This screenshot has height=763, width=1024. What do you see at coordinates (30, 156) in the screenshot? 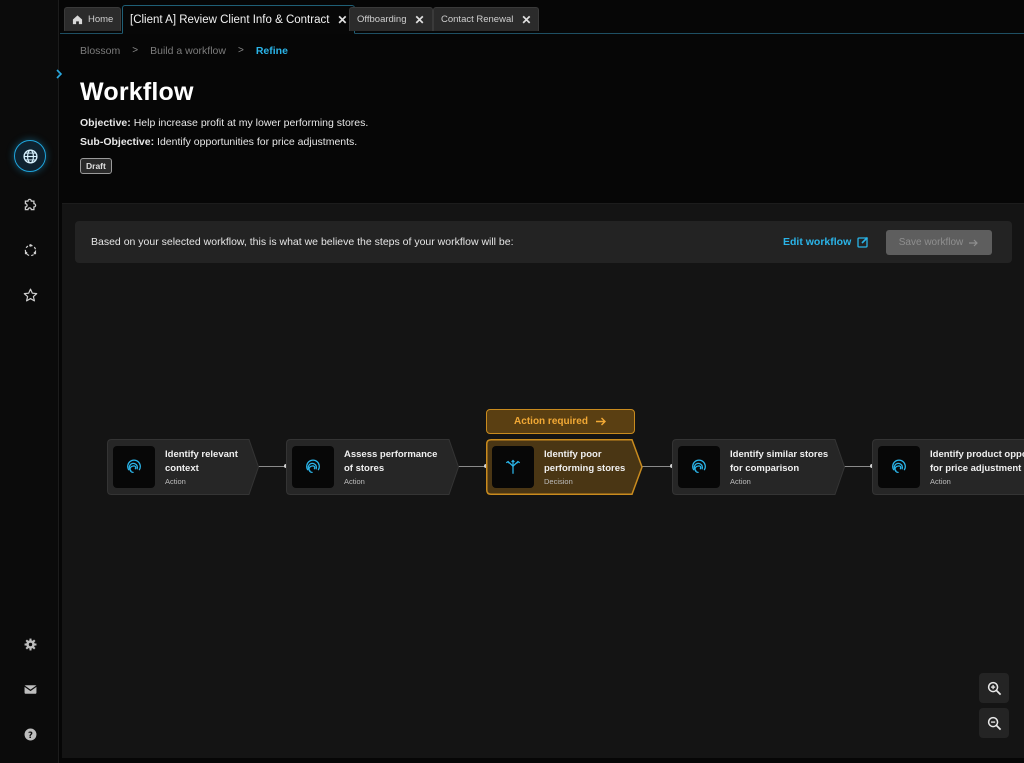
I see `globe-icon` at bounding box center [30, 156].